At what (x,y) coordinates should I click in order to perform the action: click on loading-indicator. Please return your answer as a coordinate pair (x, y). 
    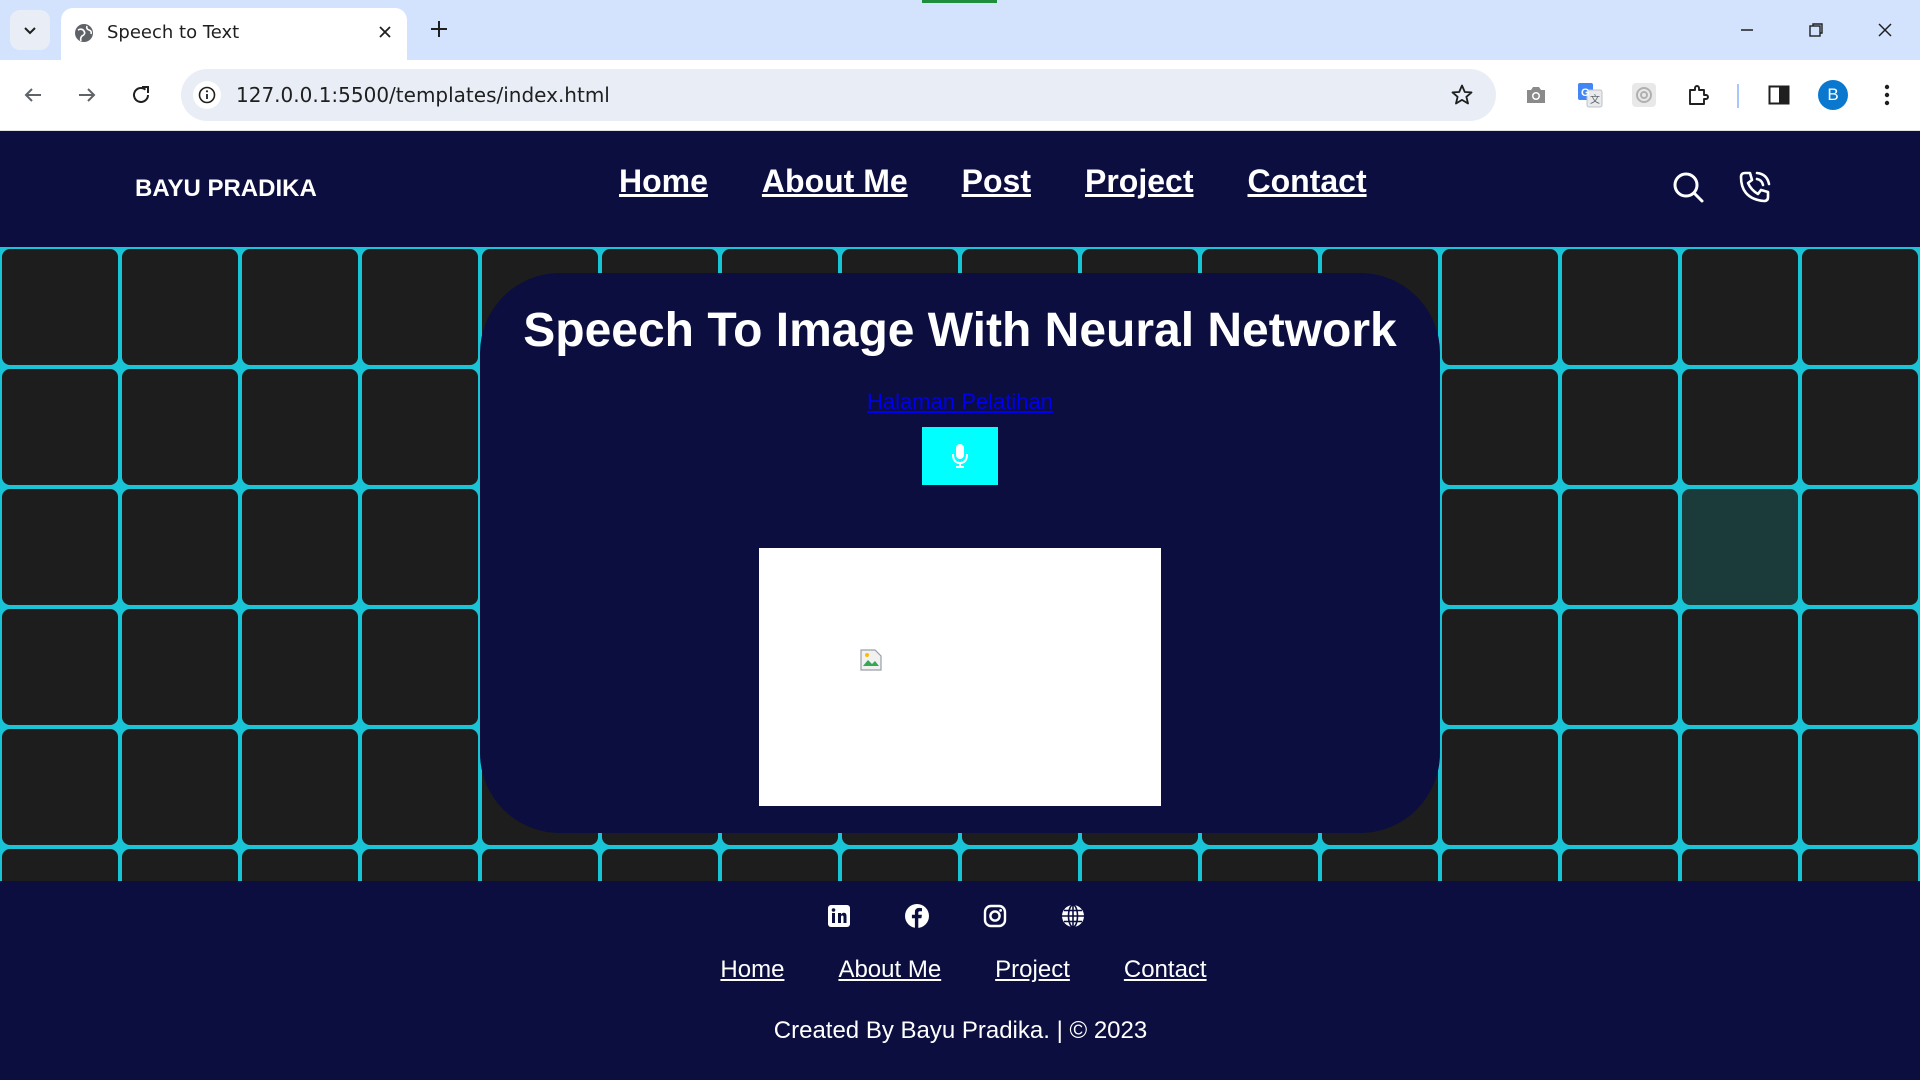
    Looking at the image, I should click on (959, 1).